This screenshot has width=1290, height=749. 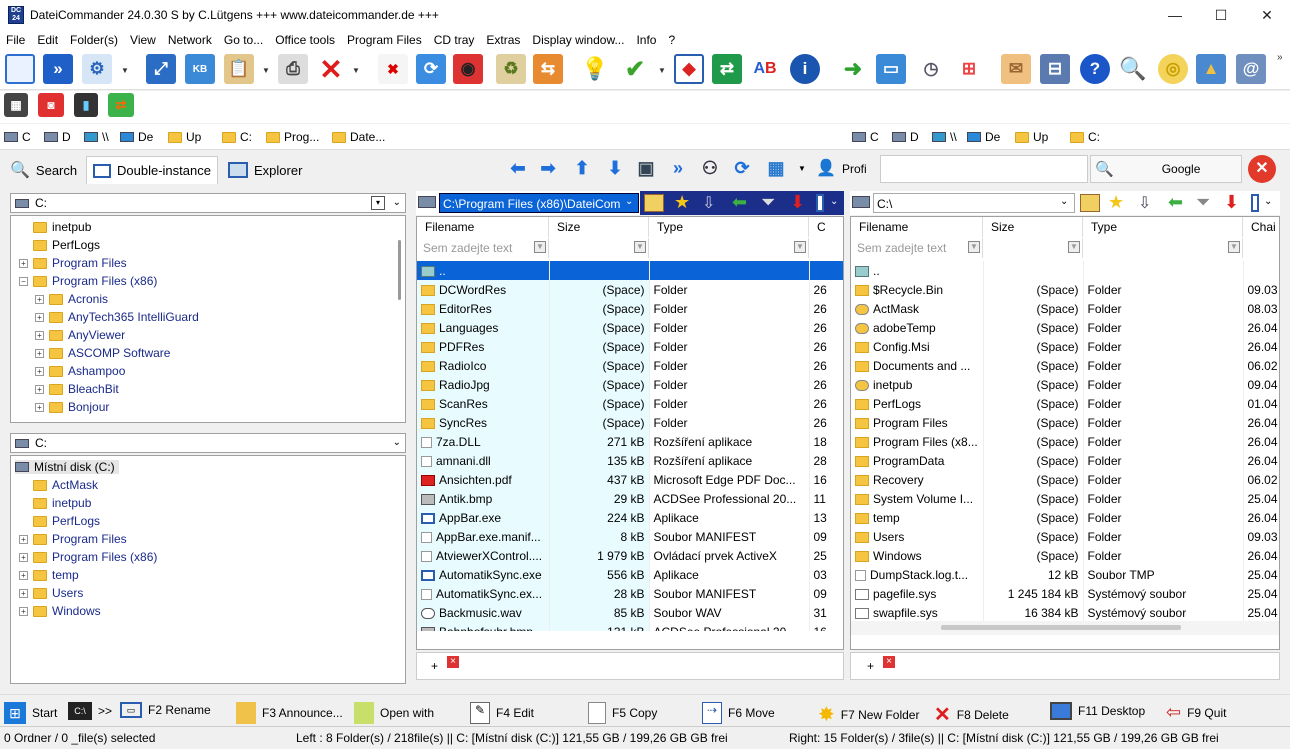 I want to click on up-button: Up, so click(x=184, y=137).